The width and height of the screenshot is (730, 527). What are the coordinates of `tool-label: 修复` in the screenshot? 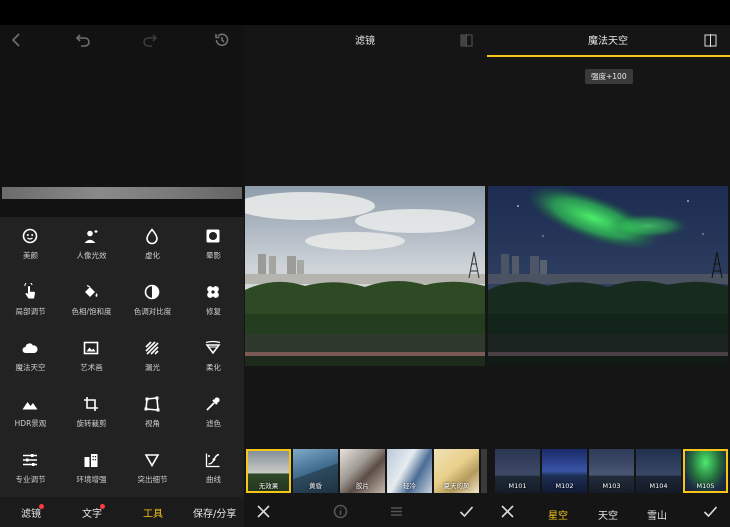 It's located at (213, 311).